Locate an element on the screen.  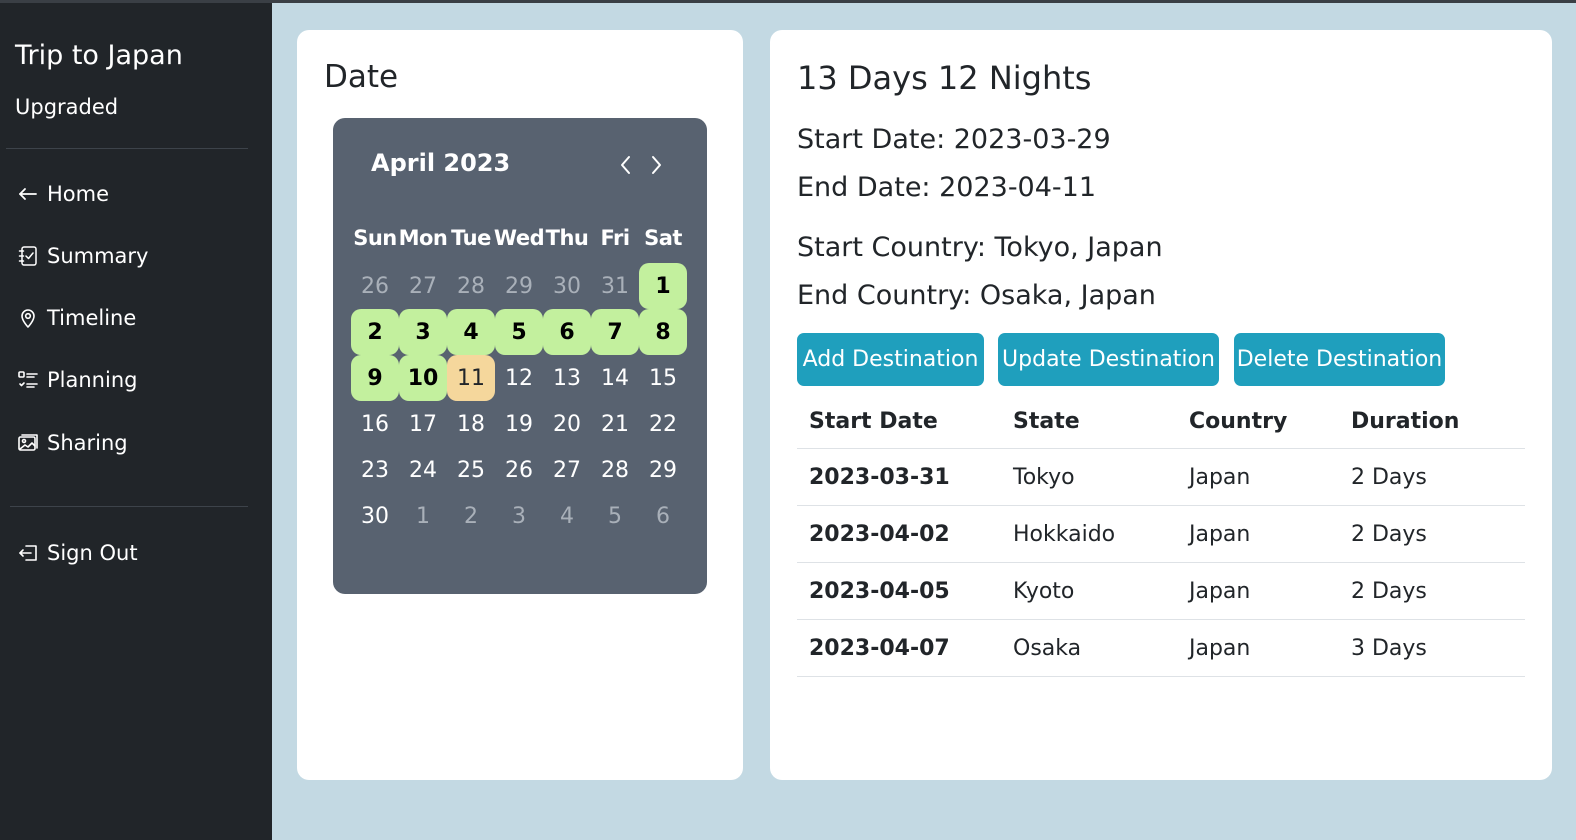
add-destination-button: Add Destination is located at coordinates (890, 359).